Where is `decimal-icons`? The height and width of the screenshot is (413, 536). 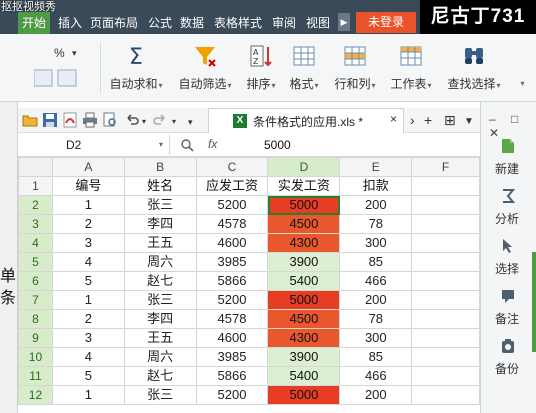 decimal-icons is located at coordinates (57, 79).